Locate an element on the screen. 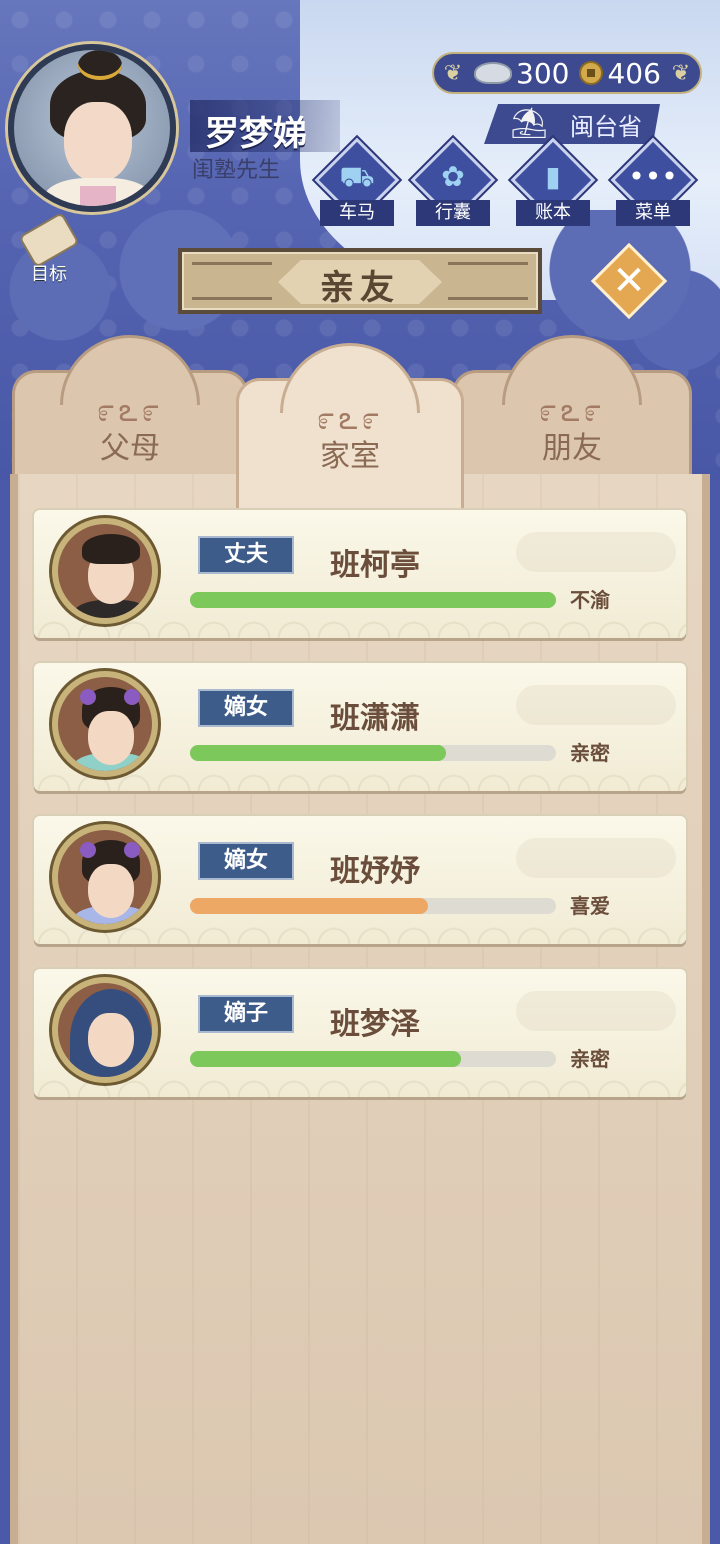 The height and width of the screenshot is (1544, 720). menu-button-bundle: ✿ 行囊 is located at coordinates (453, 183).